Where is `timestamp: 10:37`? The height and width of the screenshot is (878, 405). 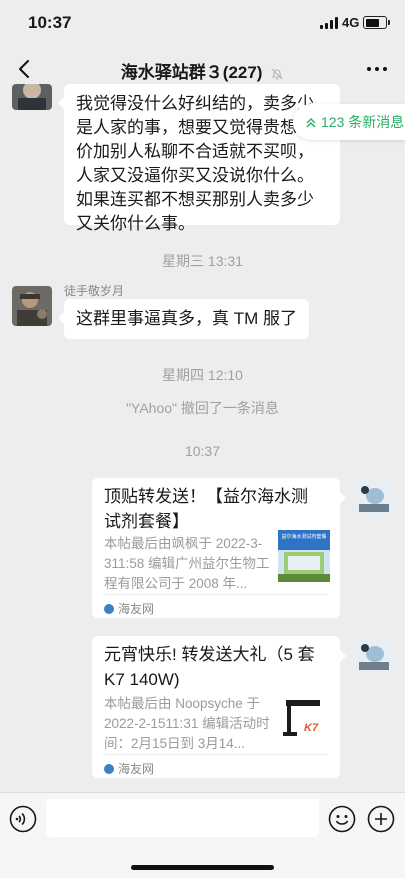
timestamp: 10:37 is located at coordinates (202, 451).